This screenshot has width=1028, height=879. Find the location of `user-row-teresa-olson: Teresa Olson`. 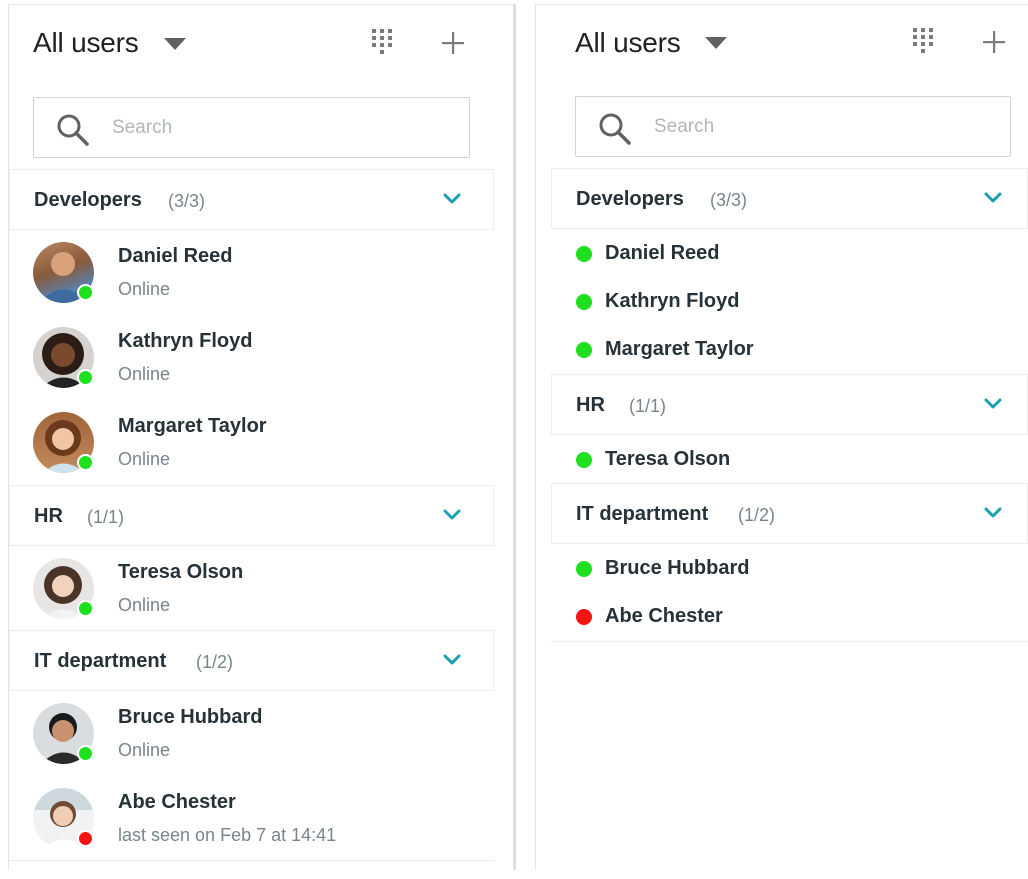

user-row-teresa-olson: Teresa Olson is located at coordinates (789, 459).